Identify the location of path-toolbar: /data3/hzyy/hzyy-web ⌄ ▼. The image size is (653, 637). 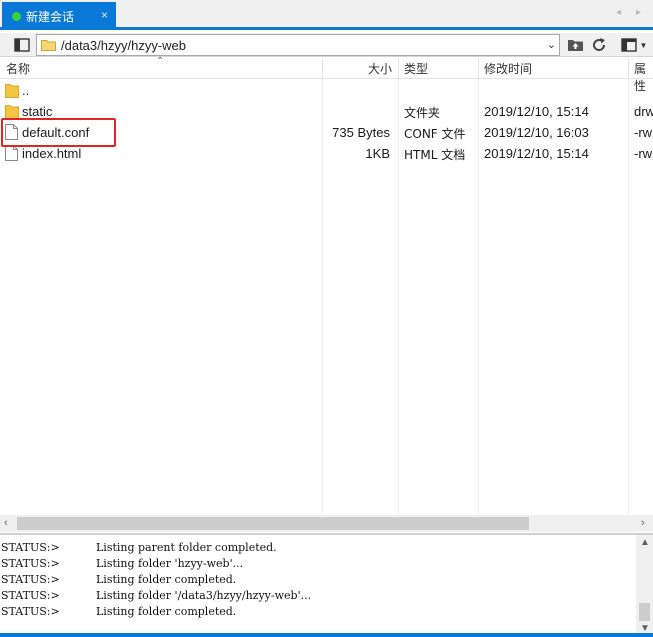
(326, 45).